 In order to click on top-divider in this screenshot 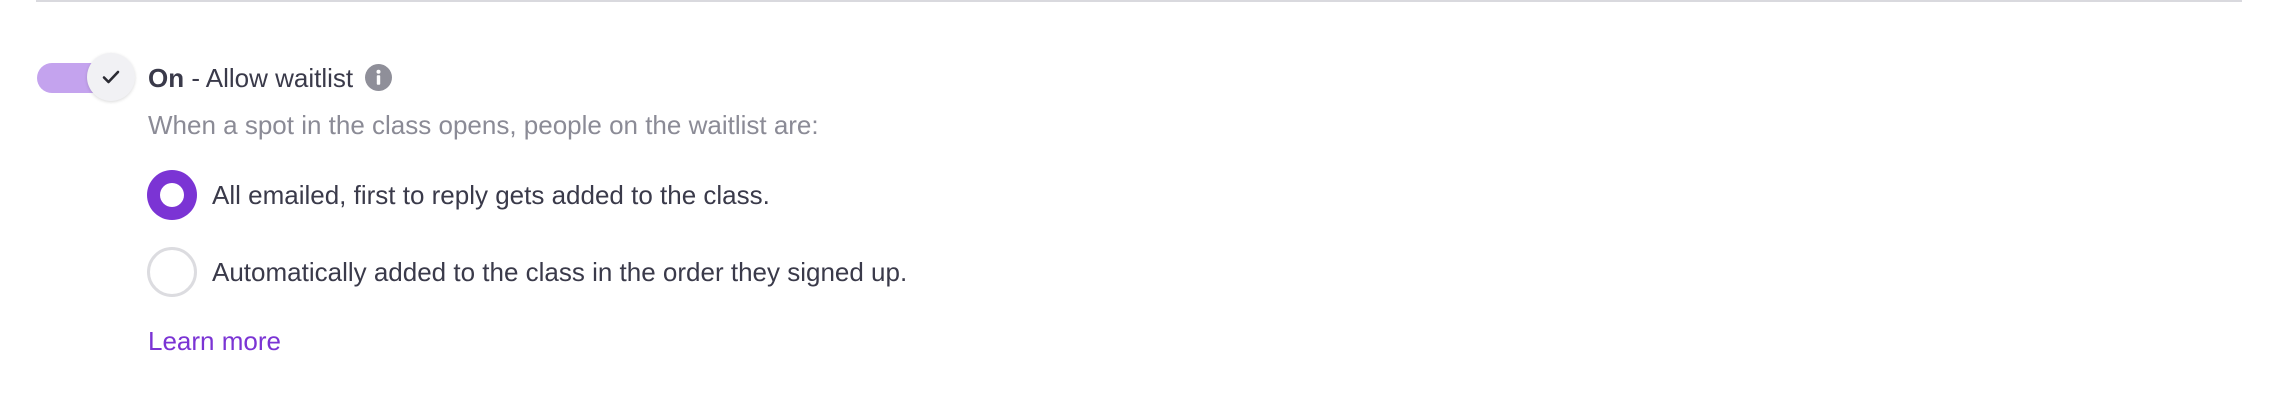, I will do `click(1139, 1)`.